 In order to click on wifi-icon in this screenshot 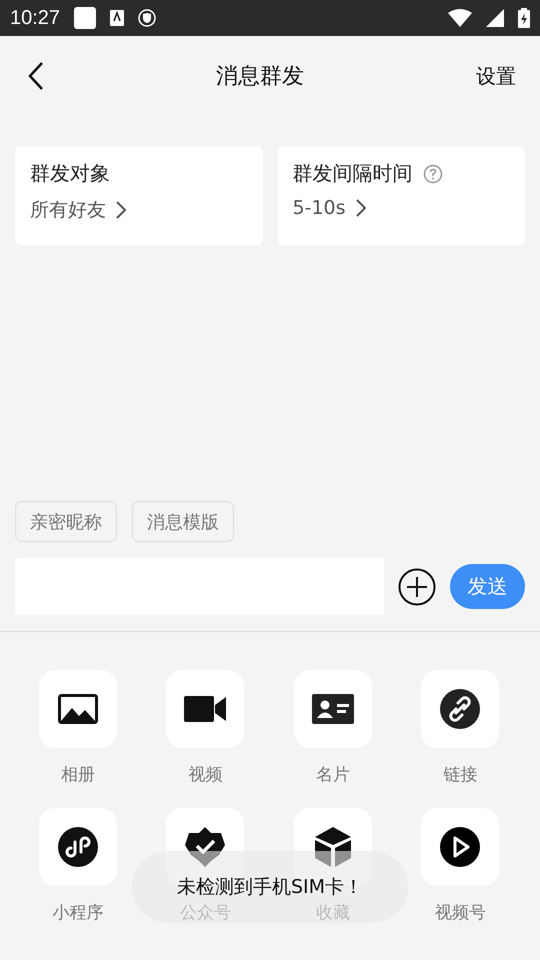, I will do `click(460, 18)`.